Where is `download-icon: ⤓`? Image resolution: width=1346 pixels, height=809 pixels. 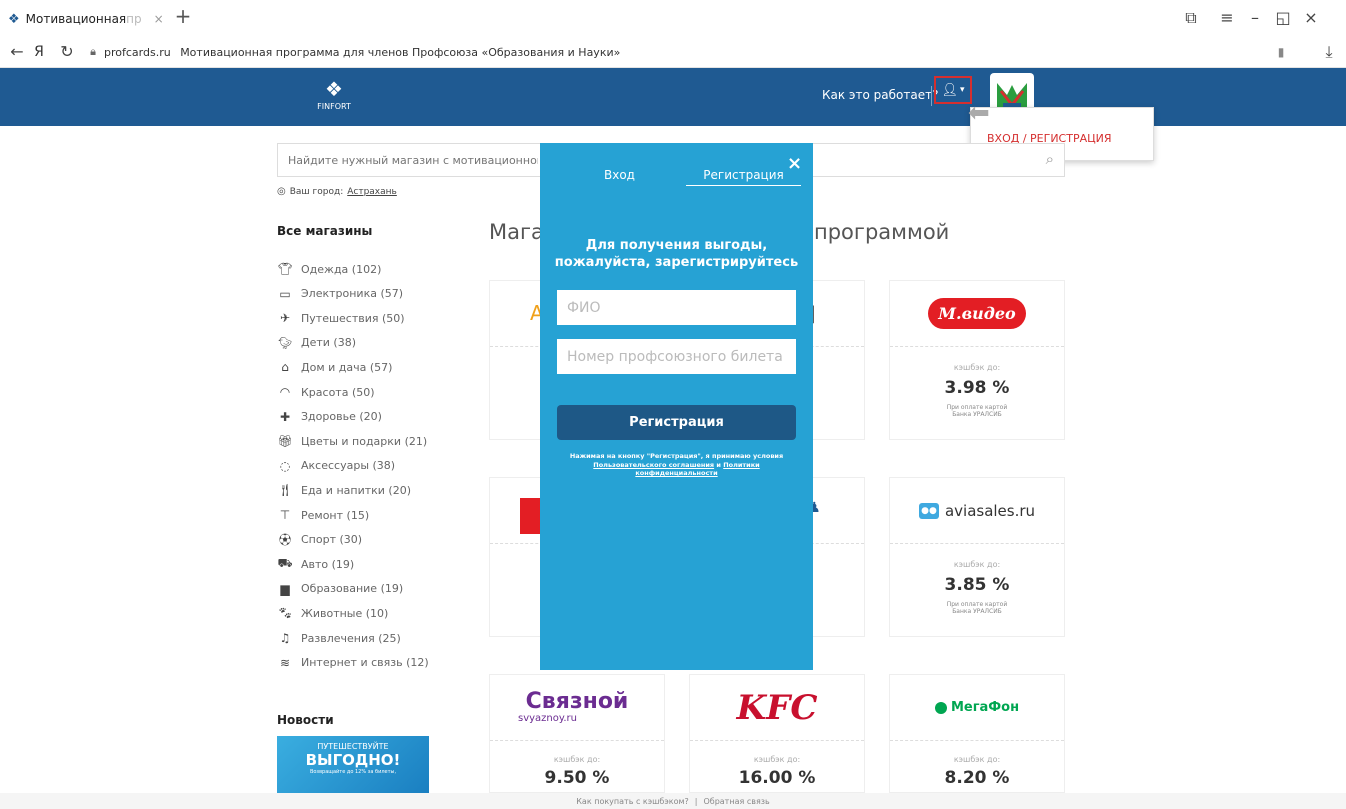
download-icon: ⤓ is located at coordinates (1329, 52).